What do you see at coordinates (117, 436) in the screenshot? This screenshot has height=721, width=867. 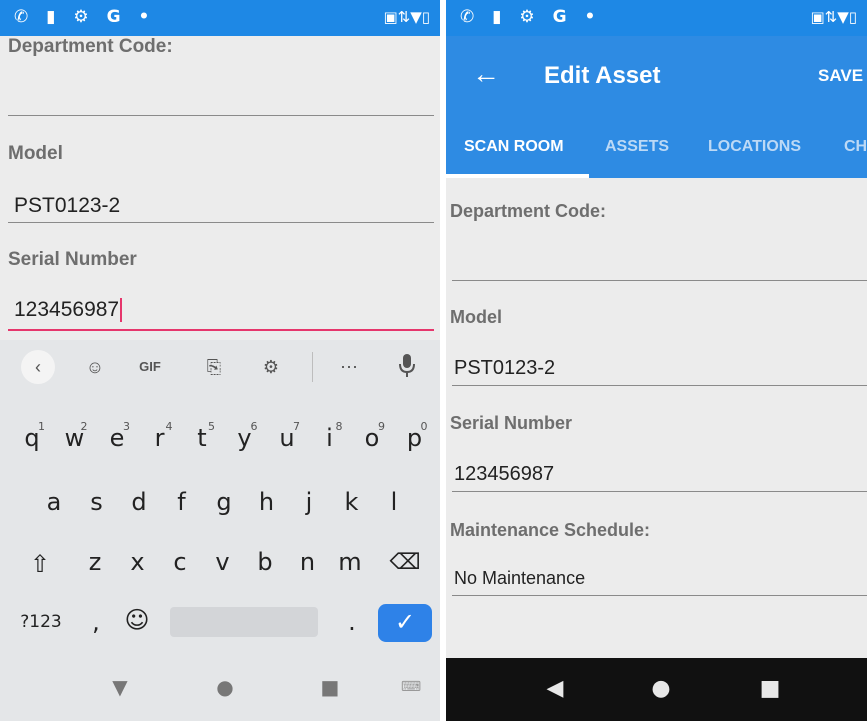 I see `key-e: e3` at bounding box center [117, 436].